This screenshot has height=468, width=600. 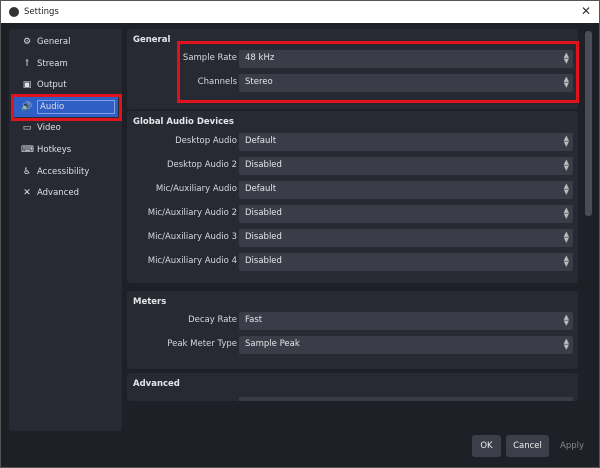 I want to click on sidebar-item-label: General, so click(x=54, y=42).